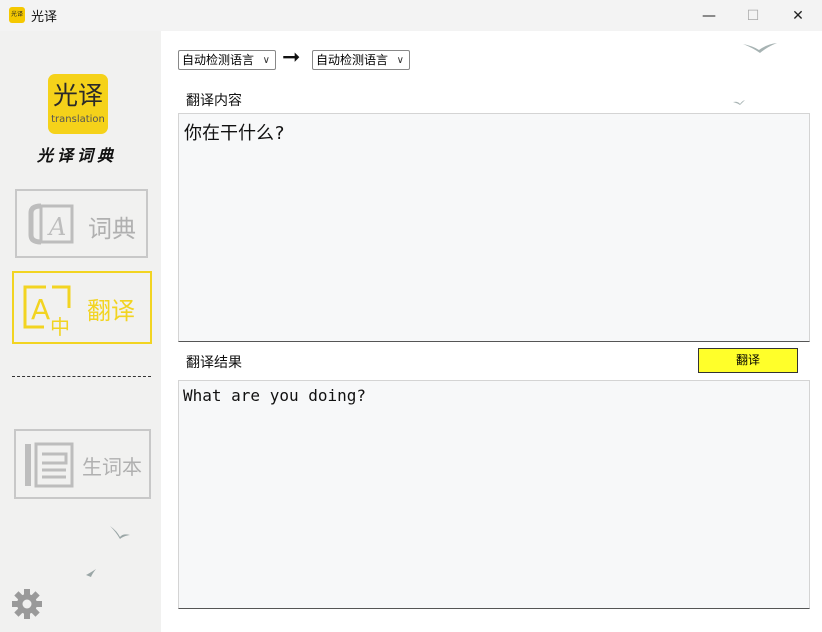  Describe the element at coordinates (81, 223) in the screenshot. I see `nav-dictionary: A 词典` at that location.